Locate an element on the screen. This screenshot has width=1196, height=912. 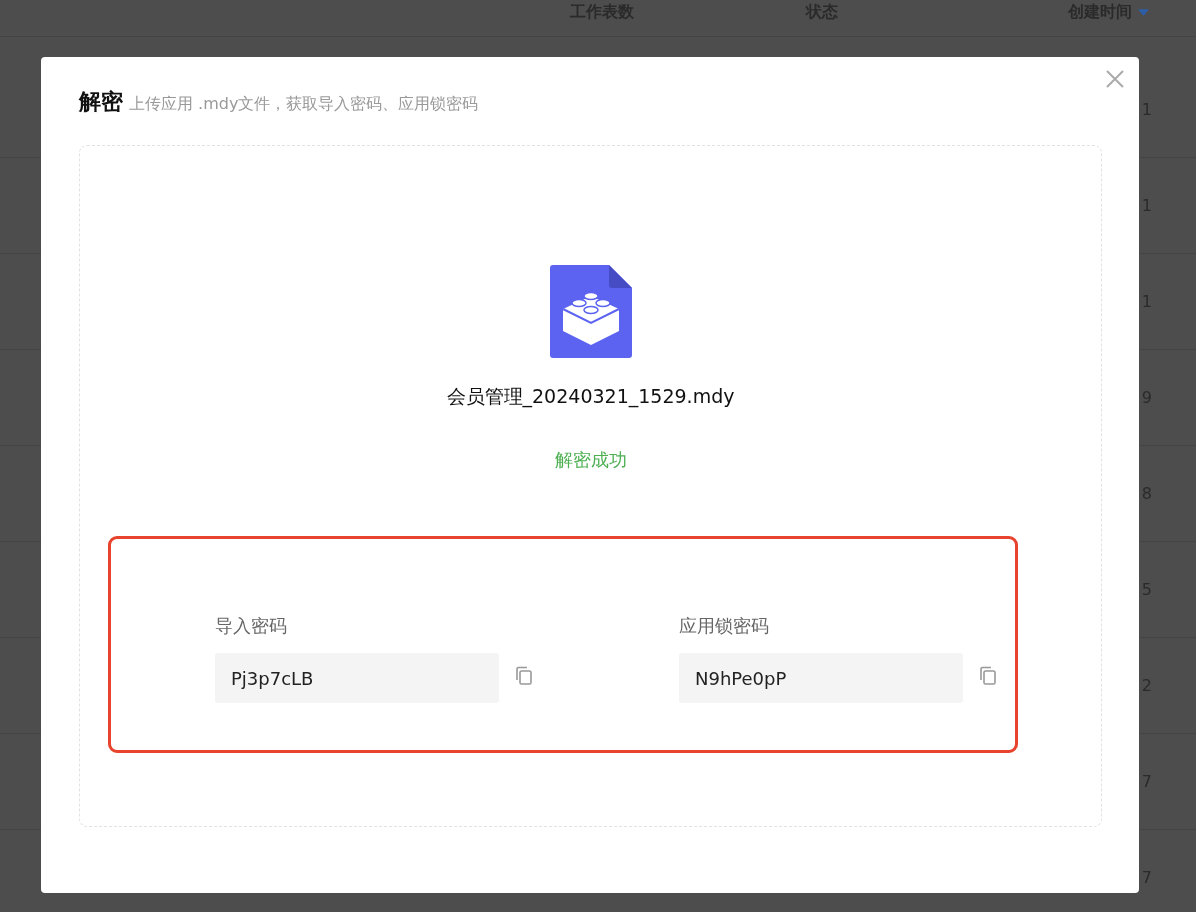
field-label: 应用锁密码 is located at coordinates (724, 626).